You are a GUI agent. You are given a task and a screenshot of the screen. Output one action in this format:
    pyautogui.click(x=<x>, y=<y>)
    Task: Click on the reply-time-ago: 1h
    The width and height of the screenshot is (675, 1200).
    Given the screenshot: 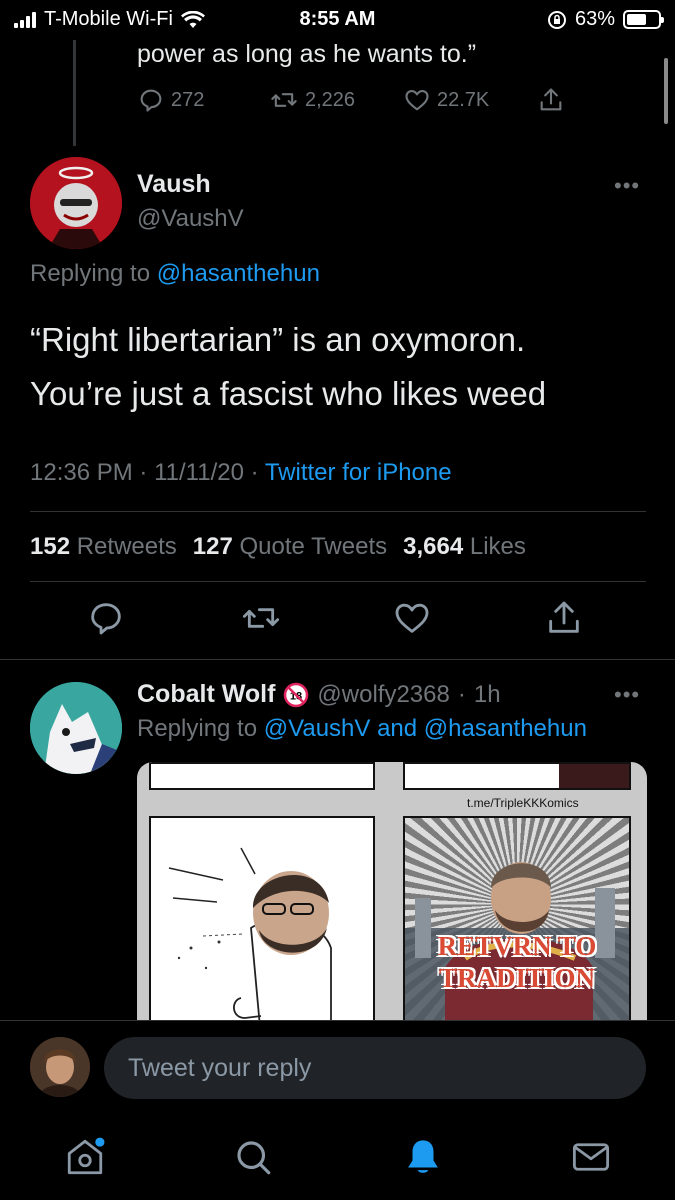 What is the action you would take?
    pyautogui.click(x=487, y=695)
    